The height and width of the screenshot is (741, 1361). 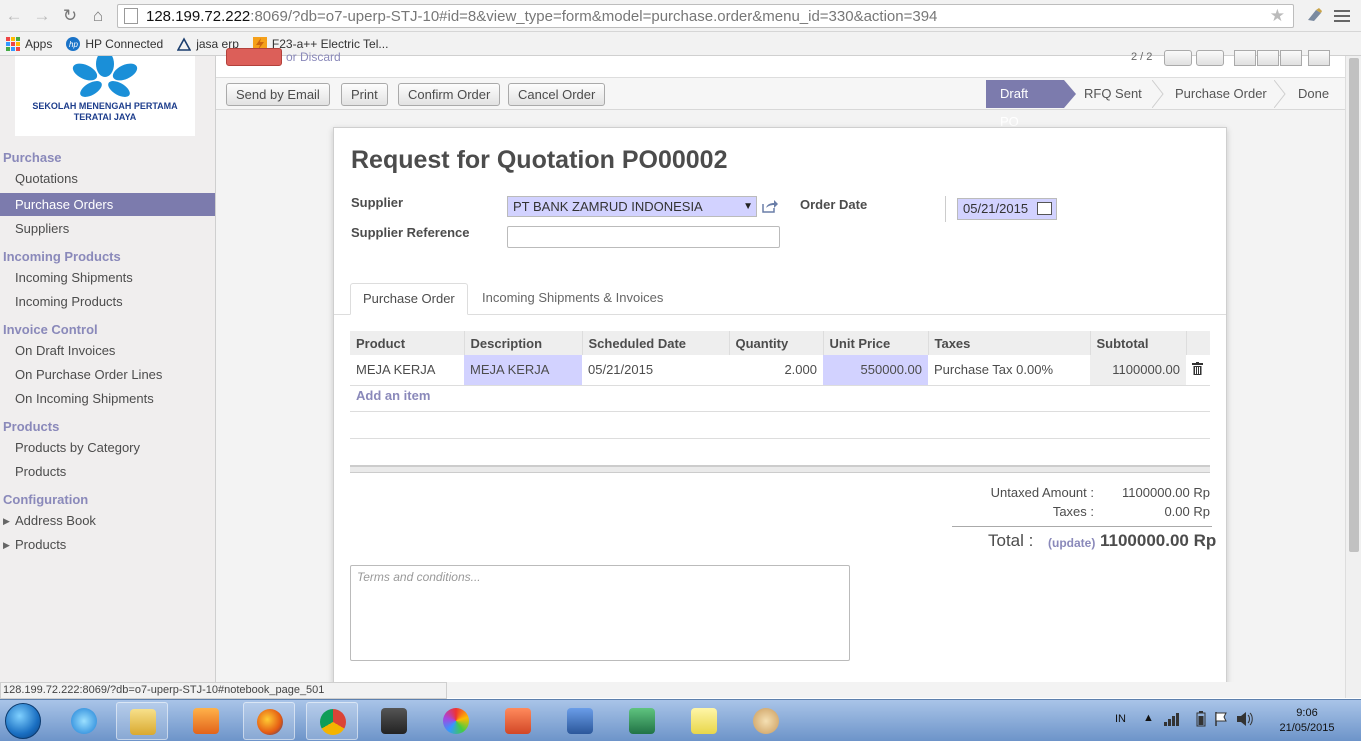 I want to click on sidebar-item-address-book: Address Book, so click(x=55, y=520).